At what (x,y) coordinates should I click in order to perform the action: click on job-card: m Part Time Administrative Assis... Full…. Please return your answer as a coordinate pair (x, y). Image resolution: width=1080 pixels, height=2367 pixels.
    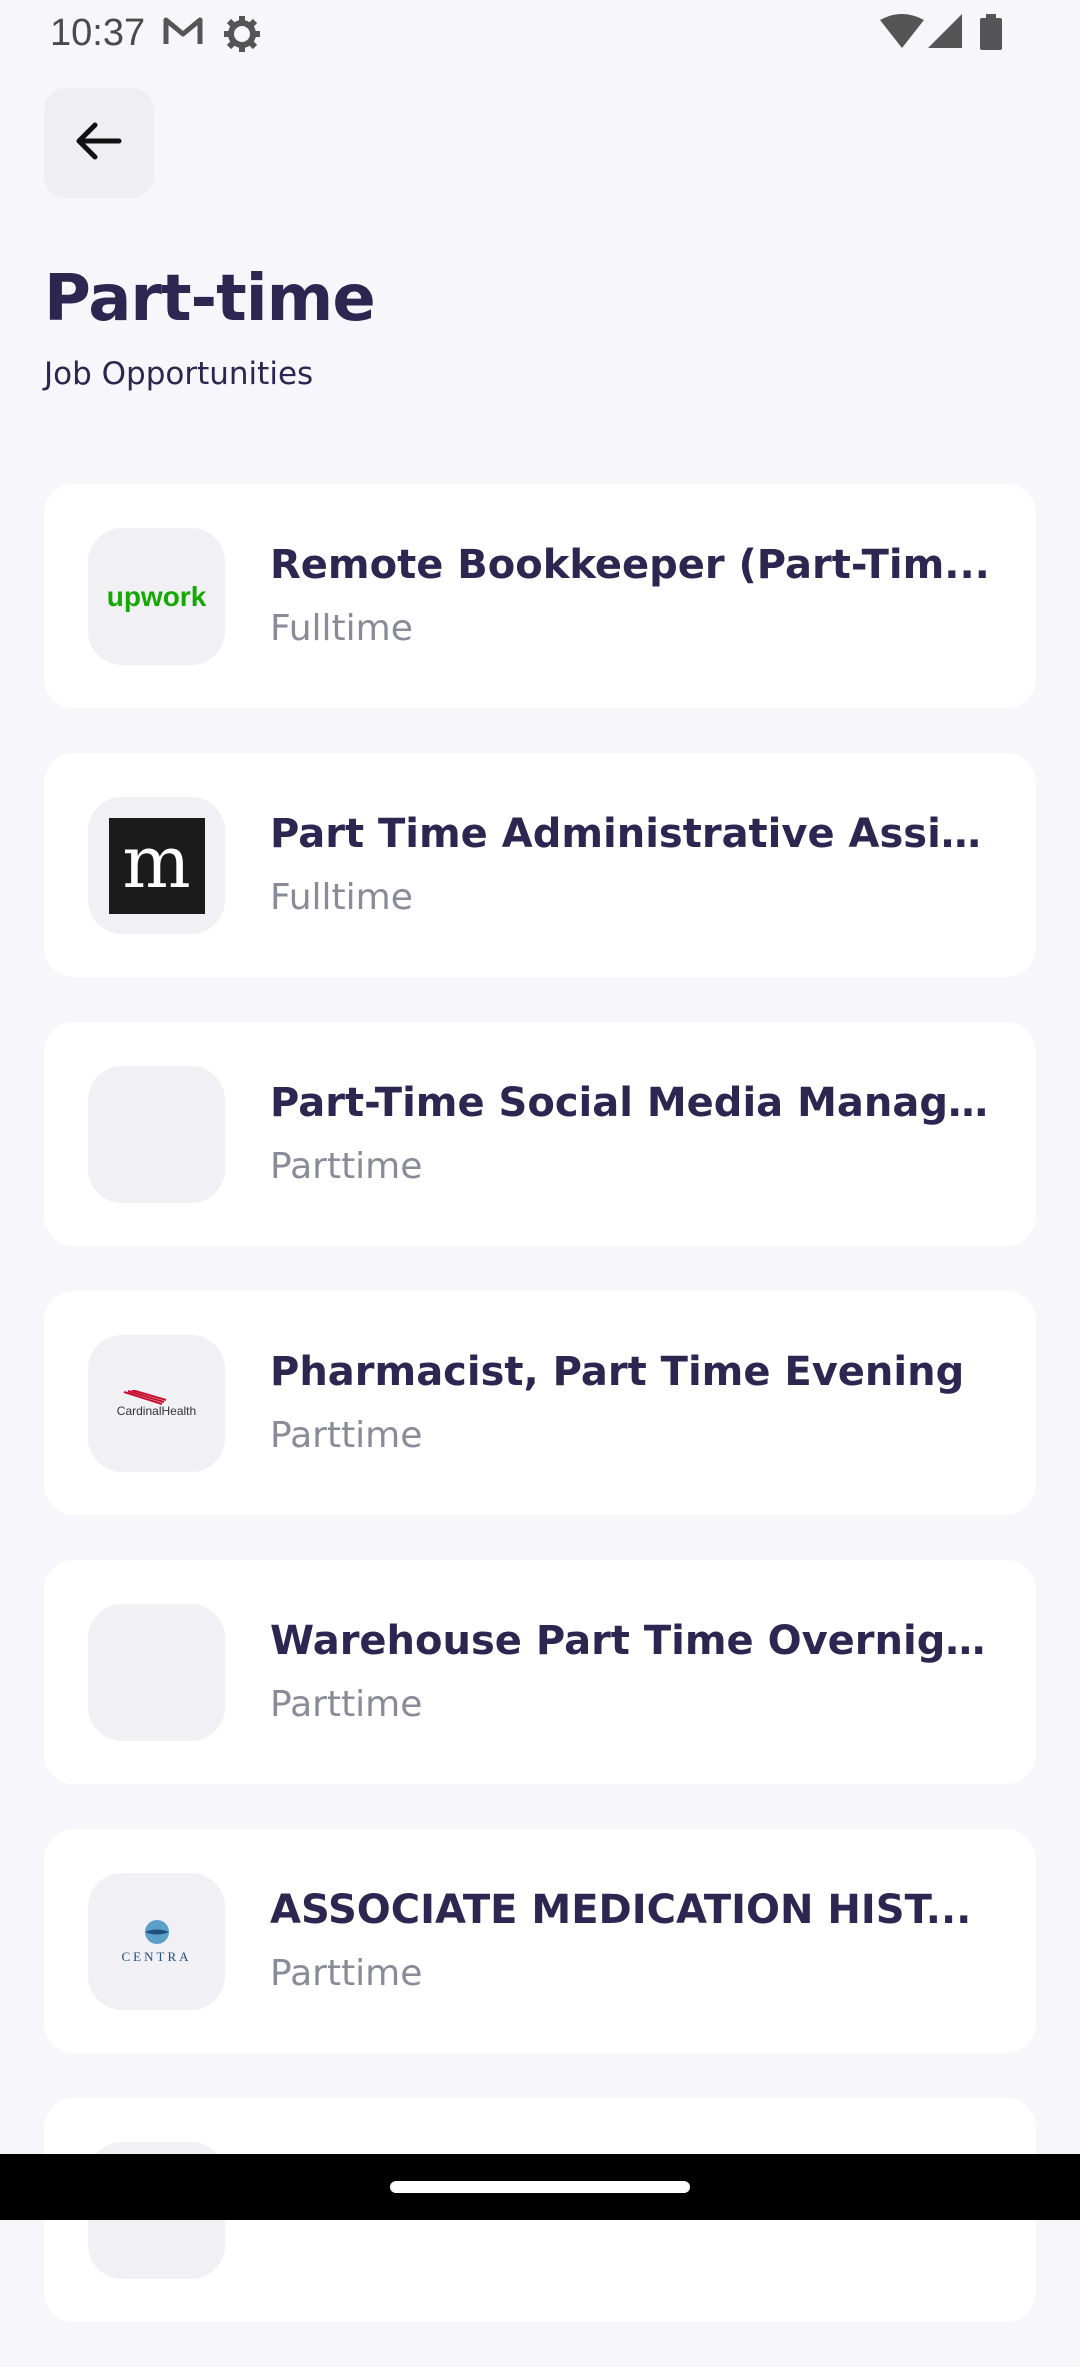
    Looking at the image, I should click on (540, 865).